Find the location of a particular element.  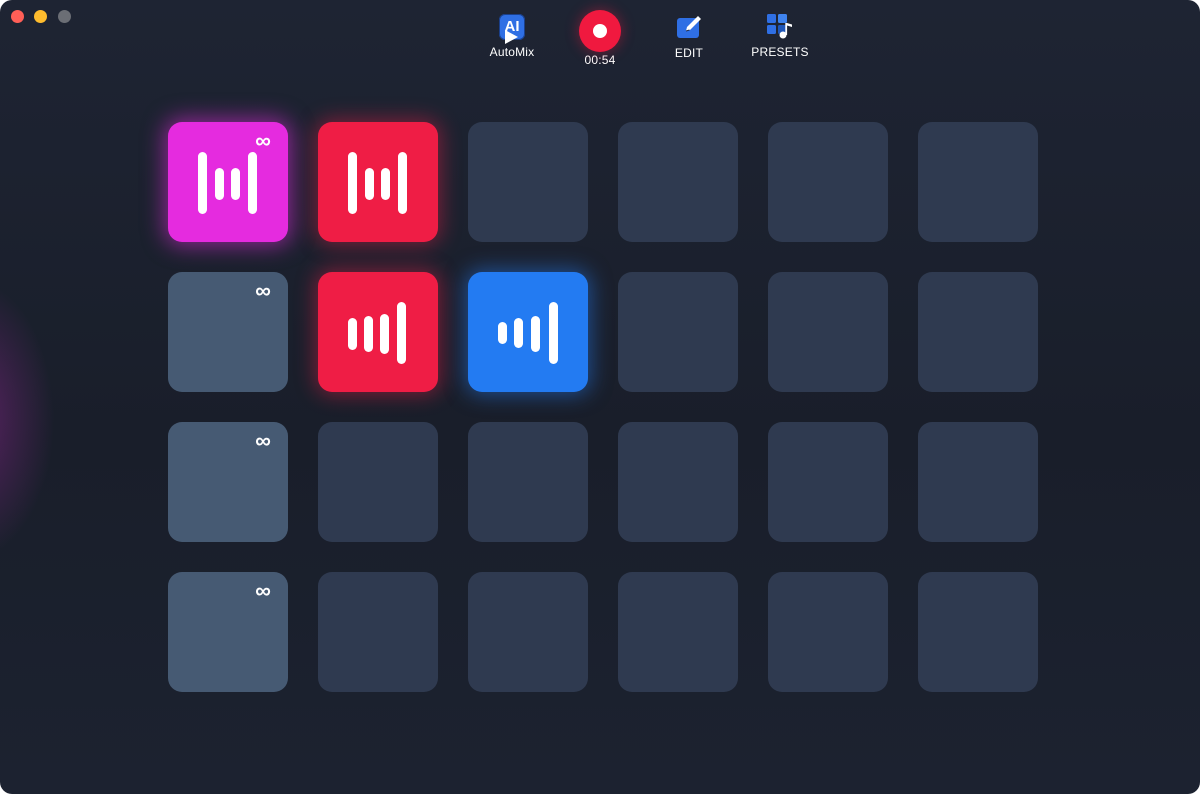

presets-icon is located at coordinates (779, 26).